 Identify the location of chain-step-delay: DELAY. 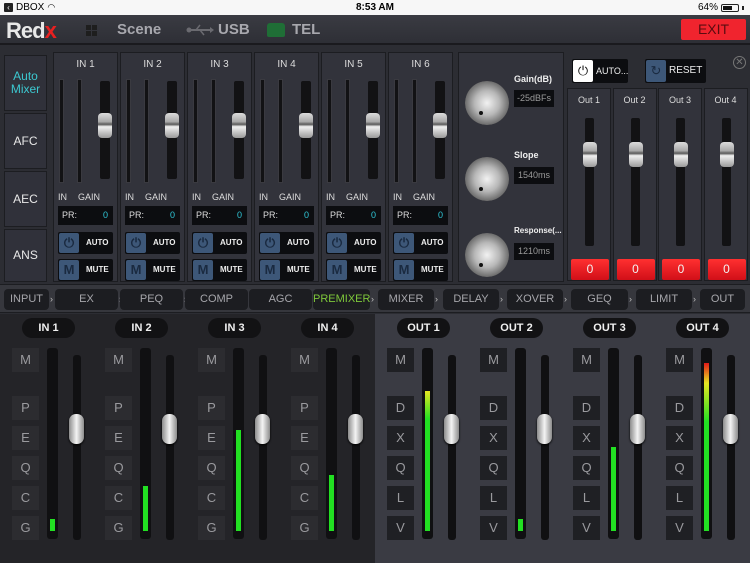
(471, 299).